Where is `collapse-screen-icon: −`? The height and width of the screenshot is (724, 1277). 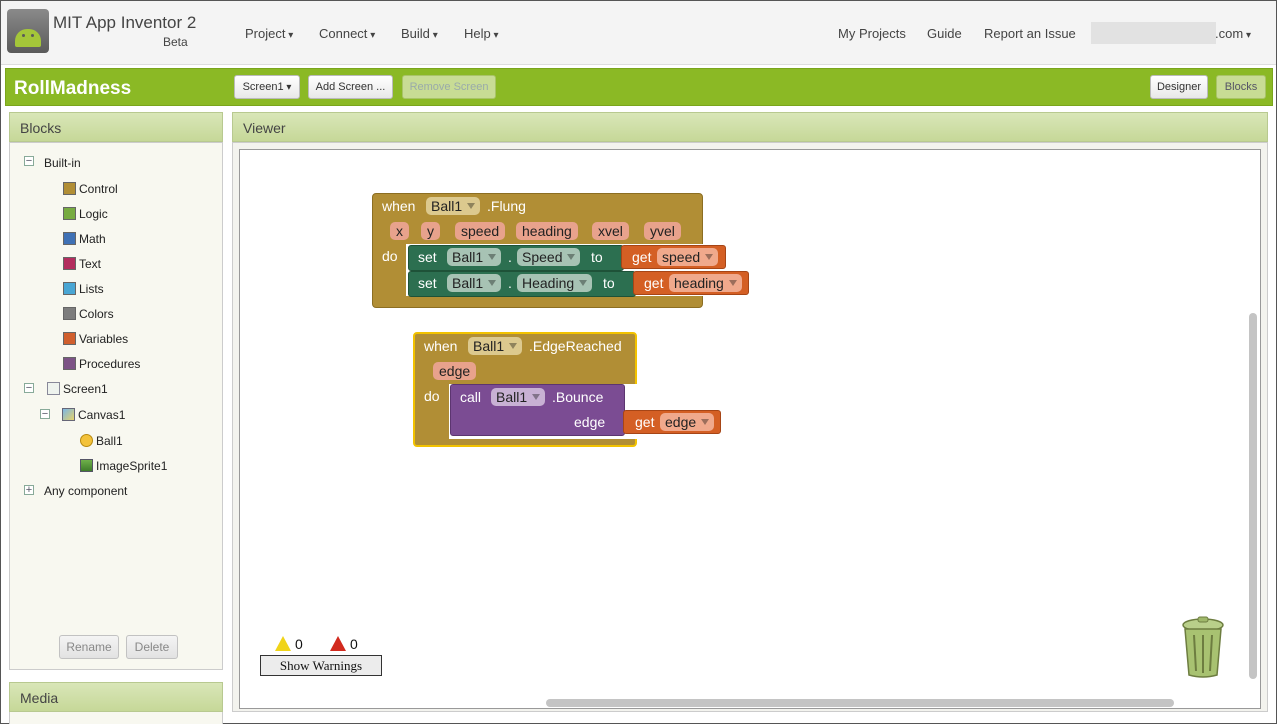 collapse-screen-icon: − is located at coordinates (29, 388).